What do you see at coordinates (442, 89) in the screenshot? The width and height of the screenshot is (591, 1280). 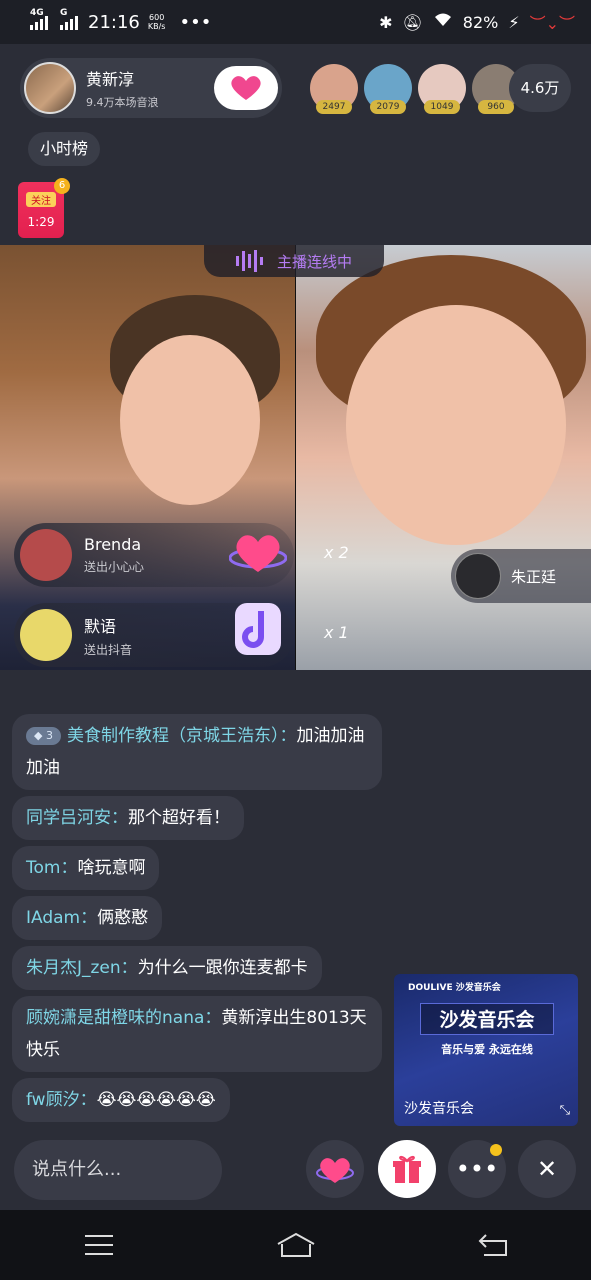 I see `viewer-avatar: 1049` at bounding box center [442, 89].